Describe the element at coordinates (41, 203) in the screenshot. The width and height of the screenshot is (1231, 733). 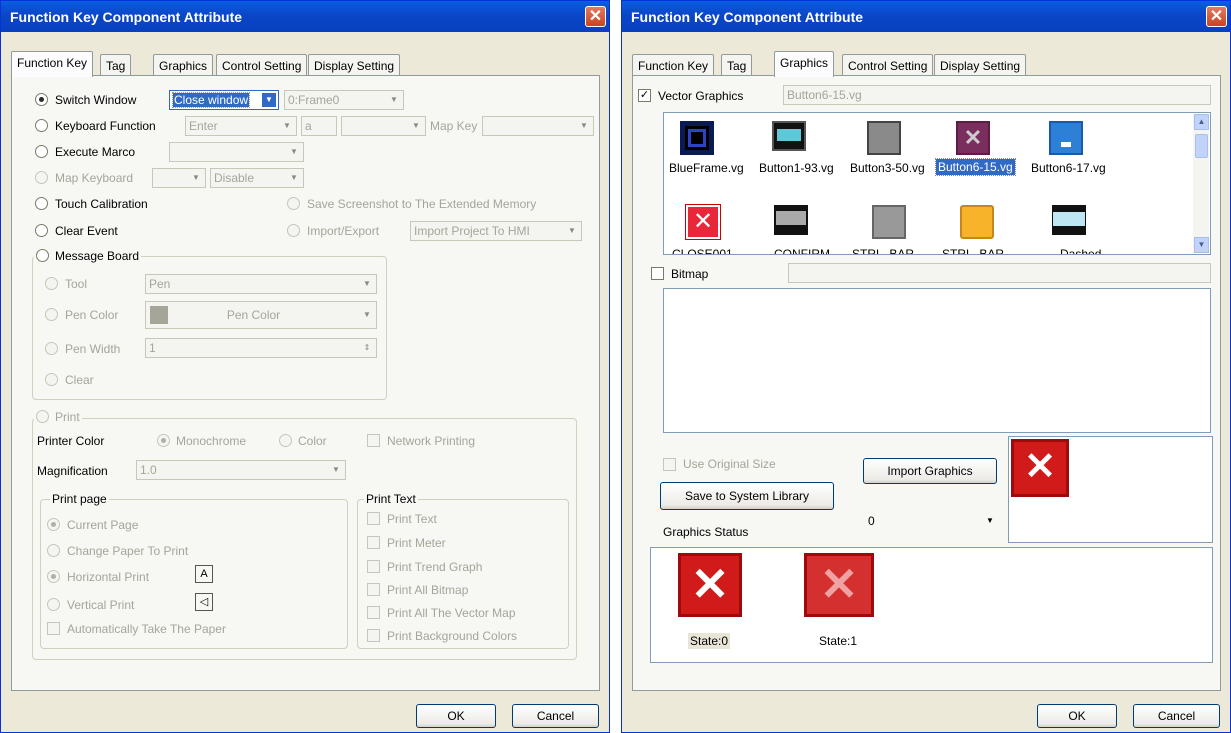
I see `touch-calibration-radio` at that location.